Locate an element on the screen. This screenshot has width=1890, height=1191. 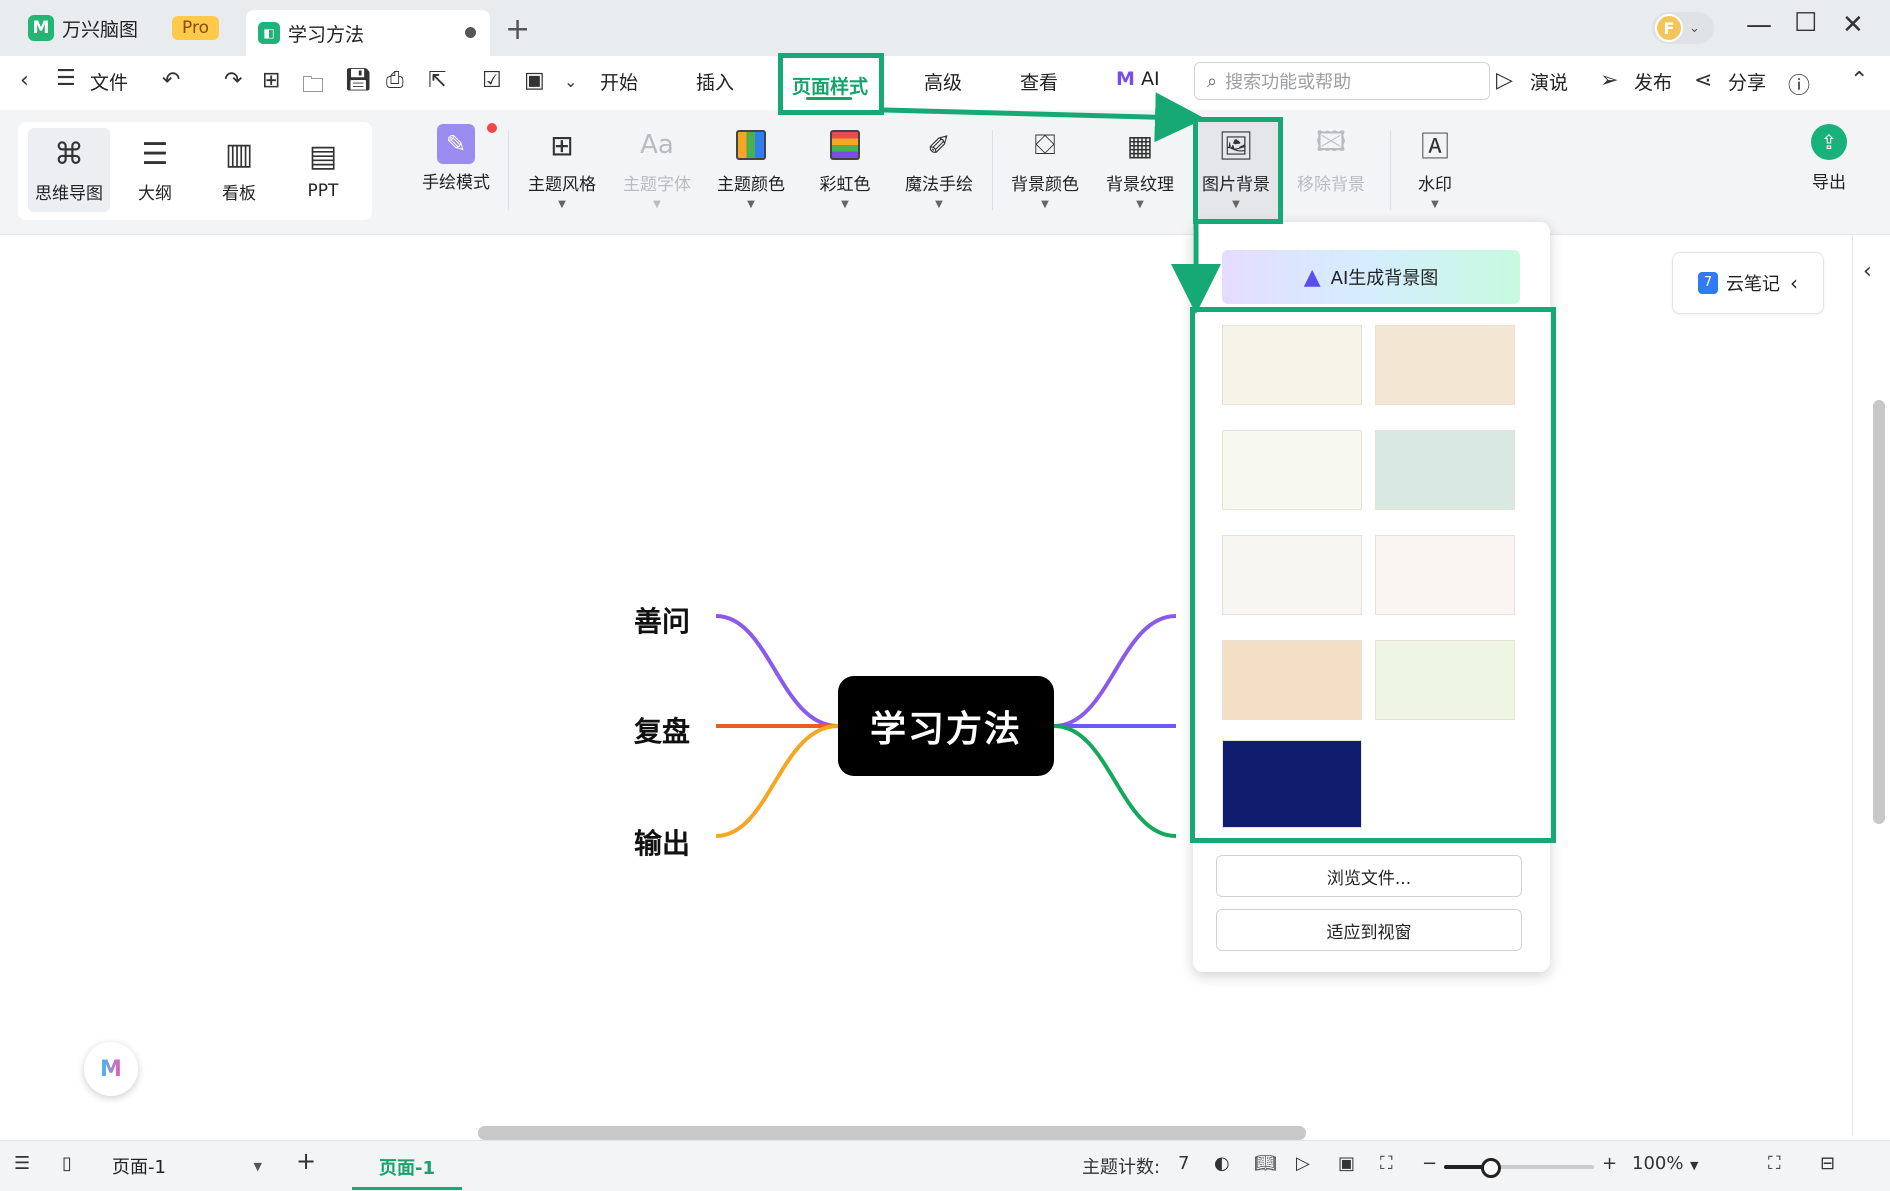
zoom-slider-track is located at coordinates (1519, 1168).